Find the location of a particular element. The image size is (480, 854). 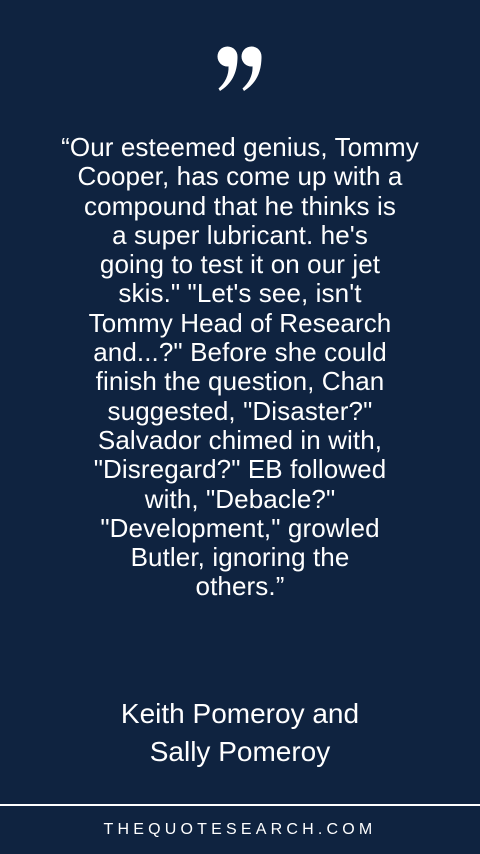

quote-line: a super lubricant. he's is located at coordinates (240, 234).